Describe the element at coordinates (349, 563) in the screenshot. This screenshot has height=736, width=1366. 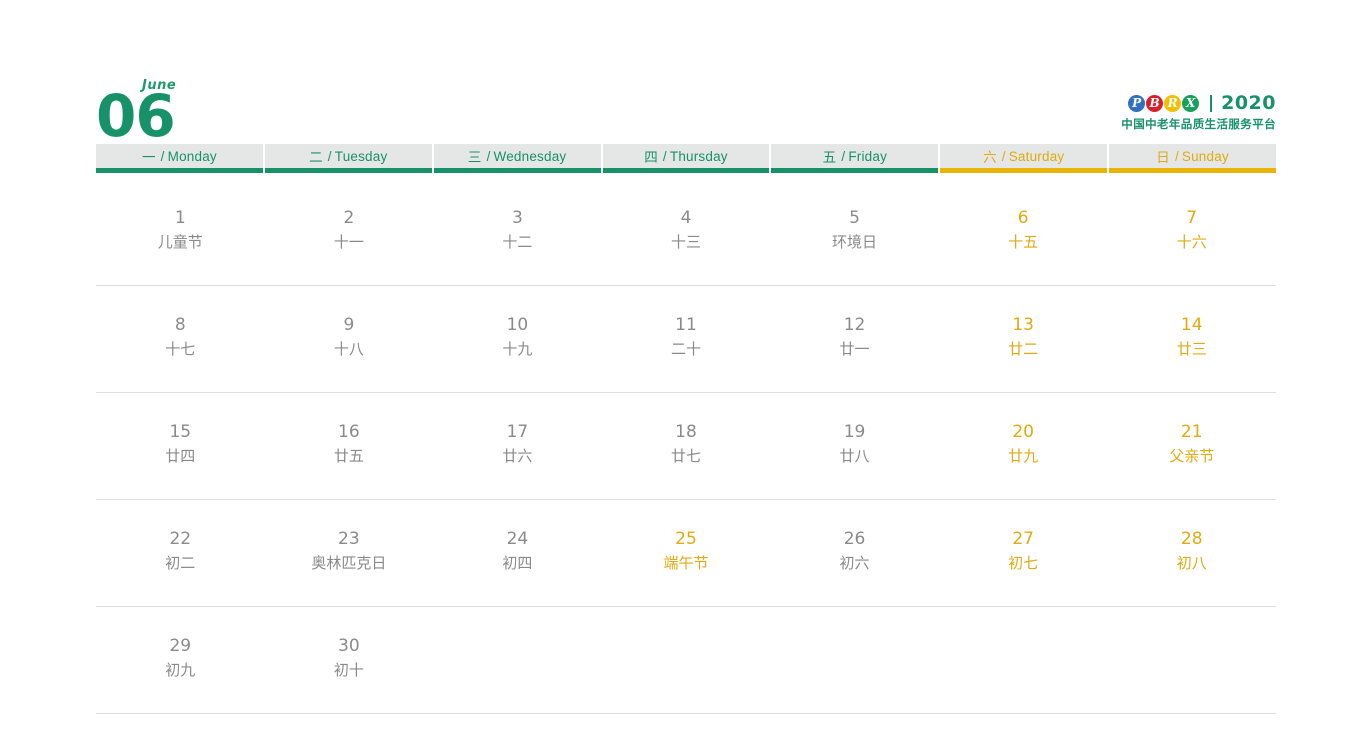
I see `day-lunar-label: 奥林匹克日` at that location.